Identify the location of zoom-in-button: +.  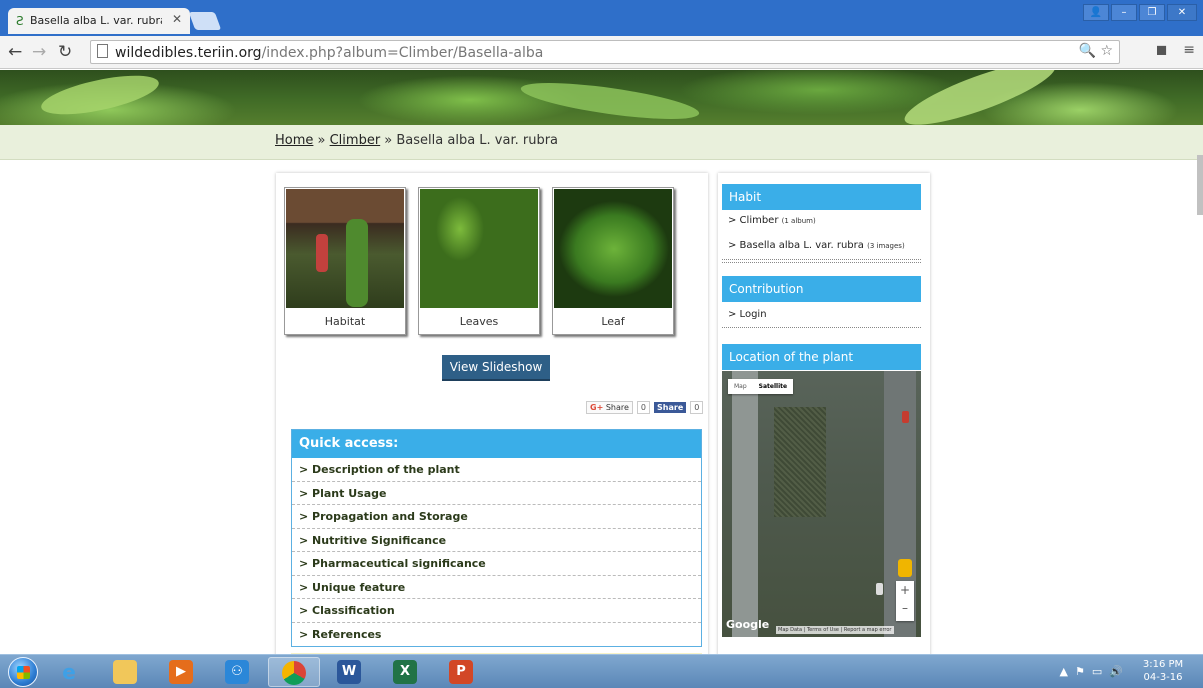
(905, 590).